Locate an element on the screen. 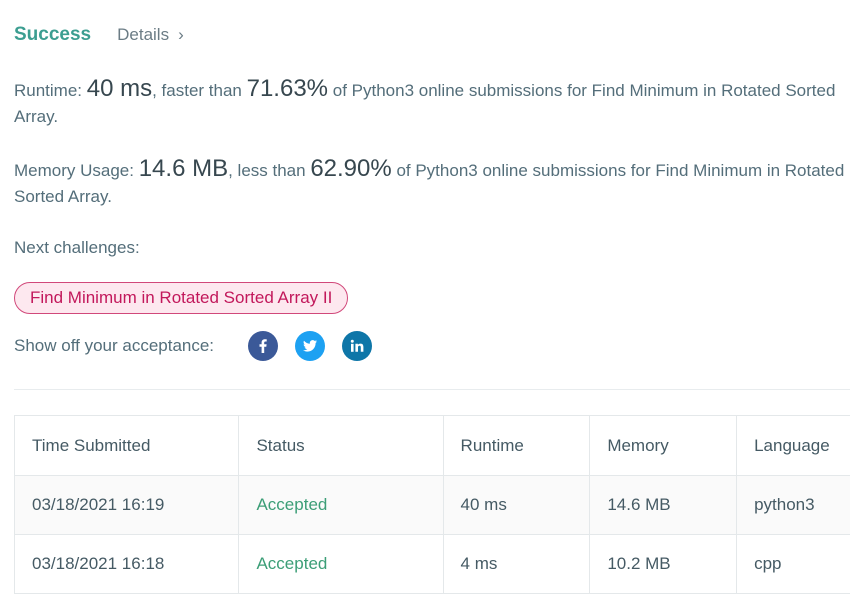 The image size is (850, 605). cell-runtime: 40 ms is located at coordinates (516, 505).